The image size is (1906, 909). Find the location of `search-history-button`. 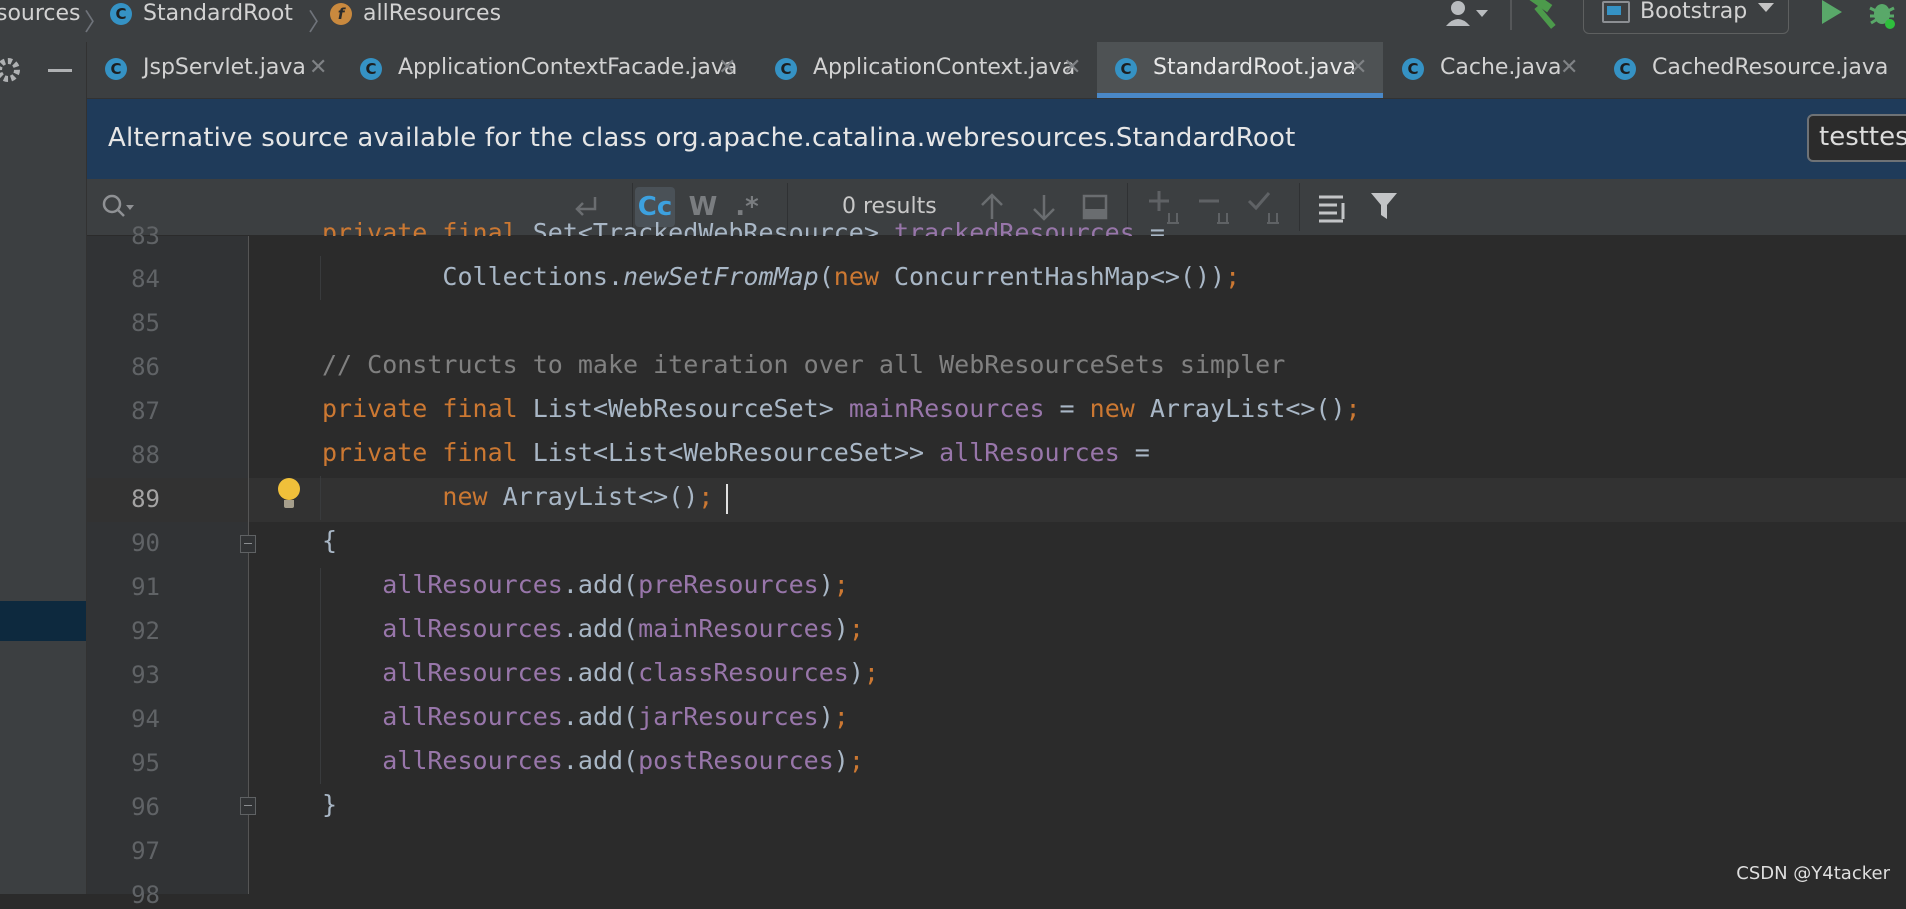

search-history-button is located at coordinates (119, 207).